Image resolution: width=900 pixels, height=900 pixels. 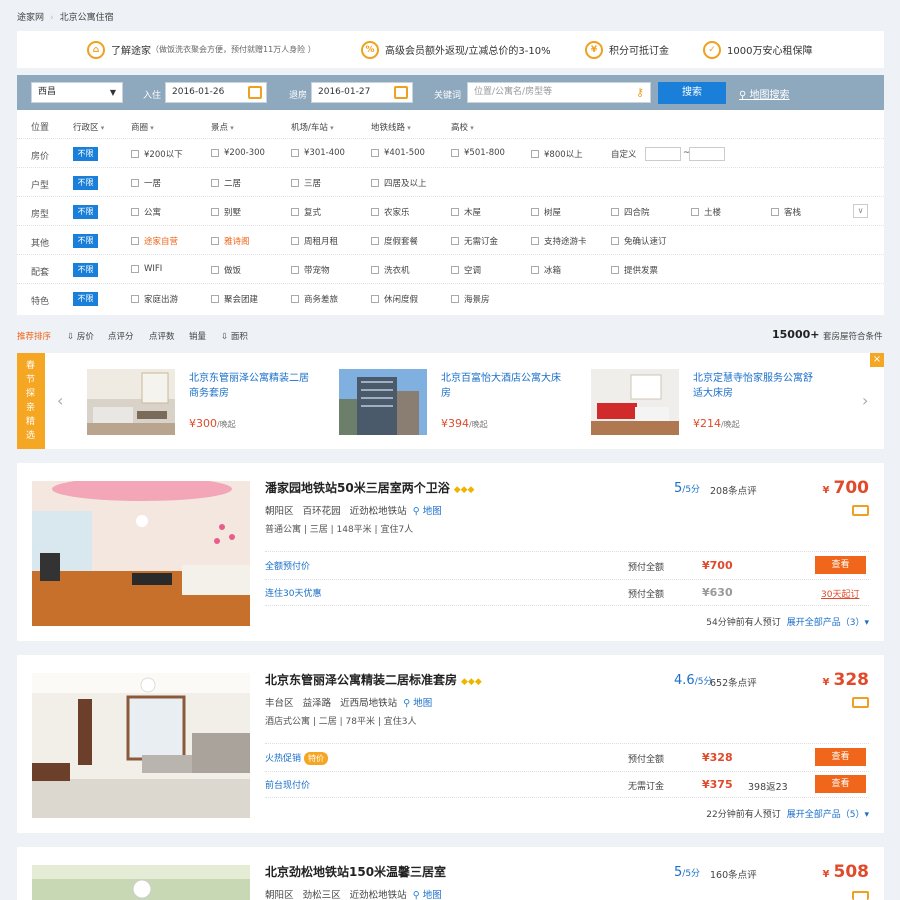 What do you see at coordinates (733, 490) in the screenshot?
I see `listing-reviews: 208条点评` at bounding box center [733, 490].